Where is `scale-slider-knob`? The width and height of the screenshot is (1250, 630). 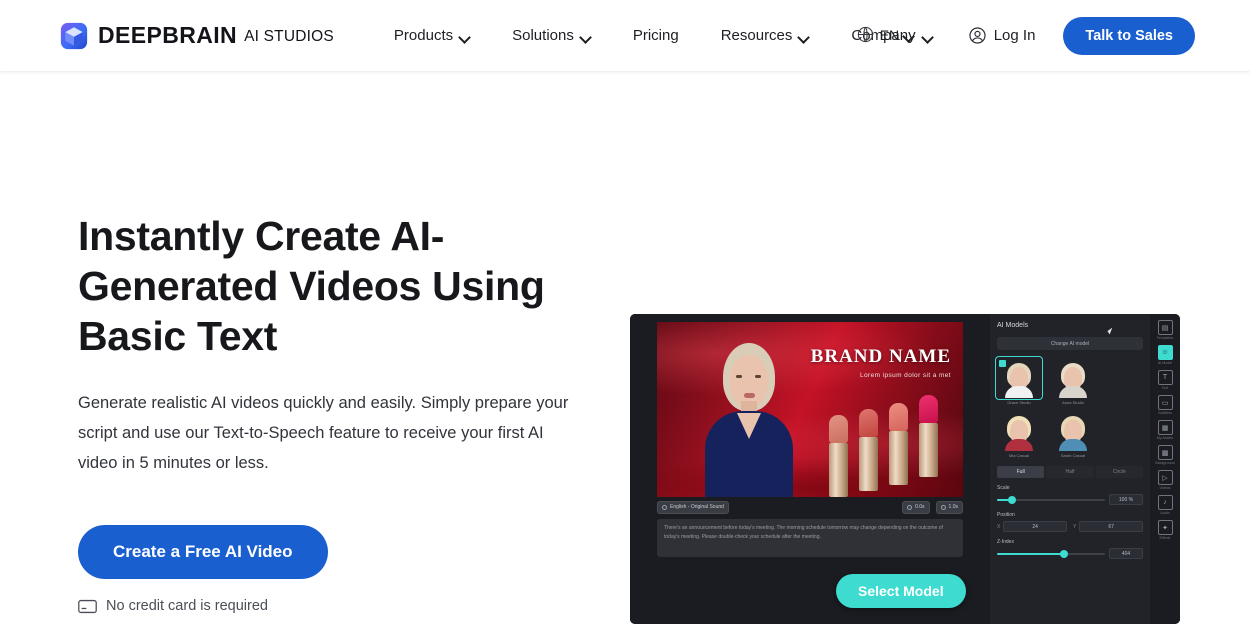
scale-slider-knob is located at coordinates (1011, 499).